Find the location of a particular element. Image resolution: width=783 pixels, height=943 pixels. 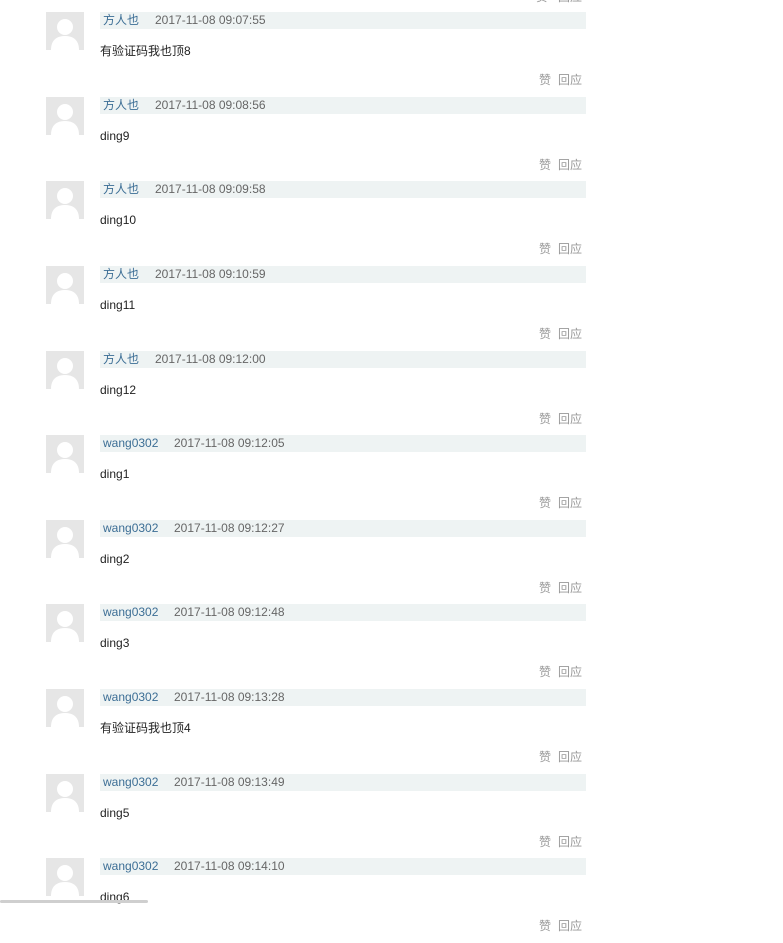

comment-item: 方人也 2017-11-08 09:07:55 有验证码我也顶8 赞回应 is located at coordinates (391, 54).